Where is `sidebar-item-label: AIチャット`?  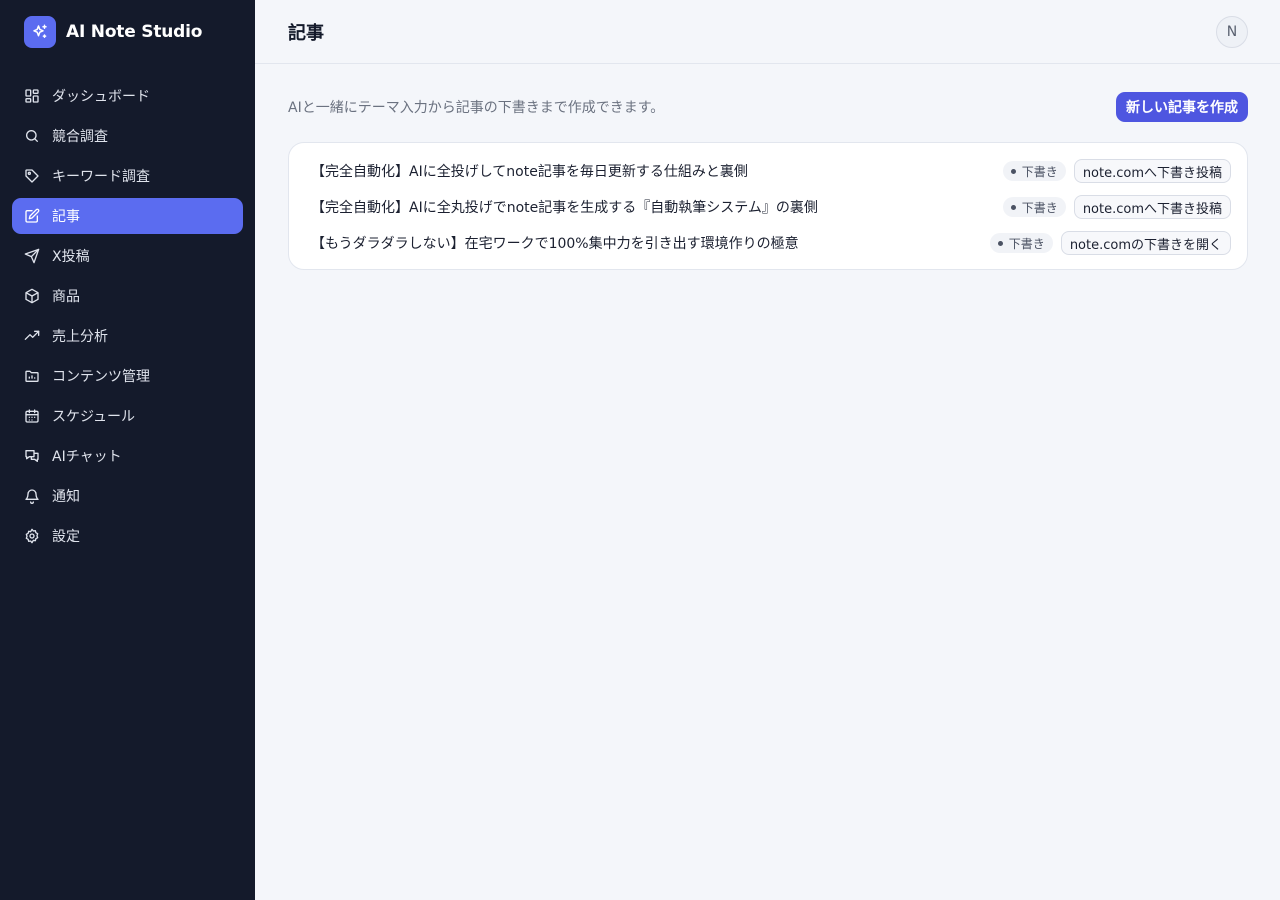 sidebar-item-label: AIチャット is located at coordinates (87, 457).